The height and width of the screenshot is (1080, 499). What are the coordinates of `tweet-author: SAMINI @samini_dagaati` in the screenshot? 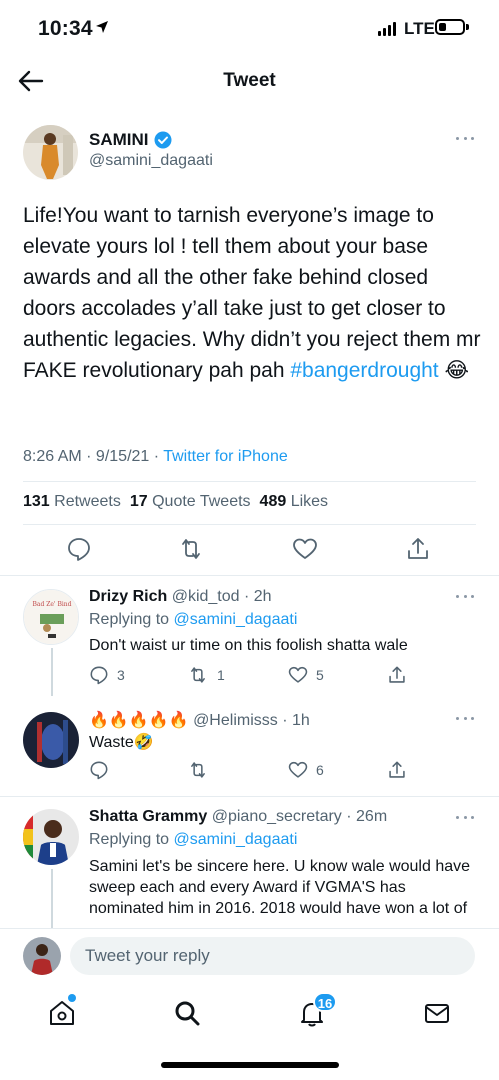 It's located at (249, 155).